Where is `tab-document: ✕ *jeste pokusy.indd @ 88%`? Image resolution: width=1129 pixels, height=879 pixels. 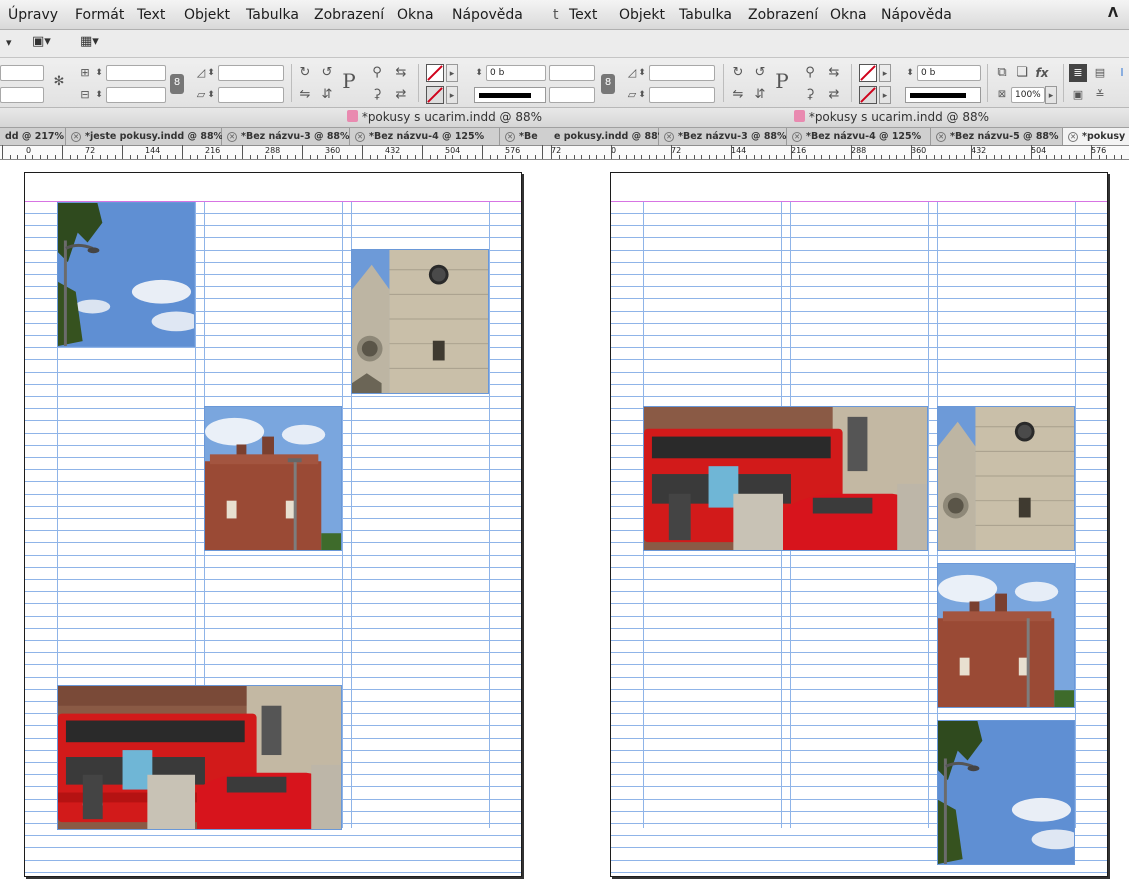 tab-document: ✕ *jeste pokusy.indd @ 88% is located at coordinates (144, 136).